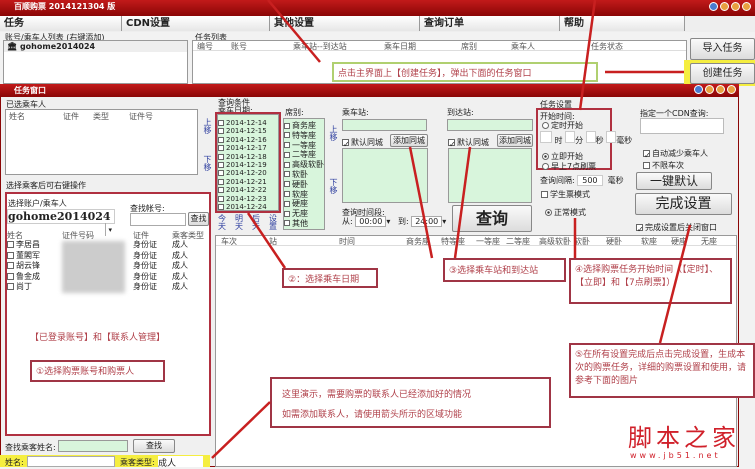  I want to click on result-column-header: 软卧, so click(582, 241).